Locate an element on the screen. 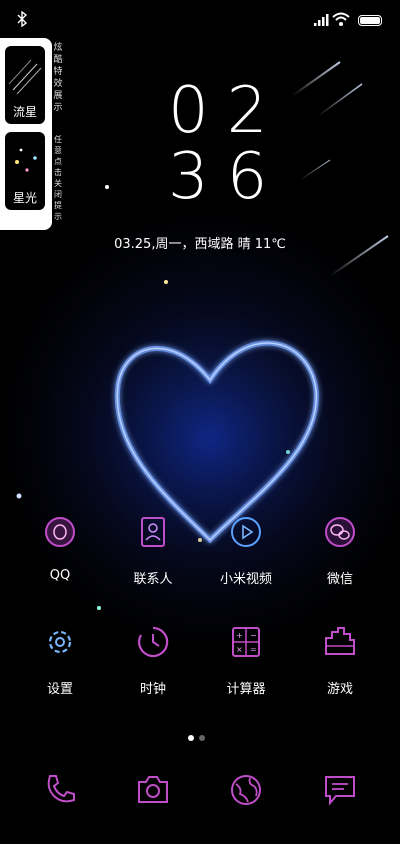  gear-icon is located at coordinates (60, 642).